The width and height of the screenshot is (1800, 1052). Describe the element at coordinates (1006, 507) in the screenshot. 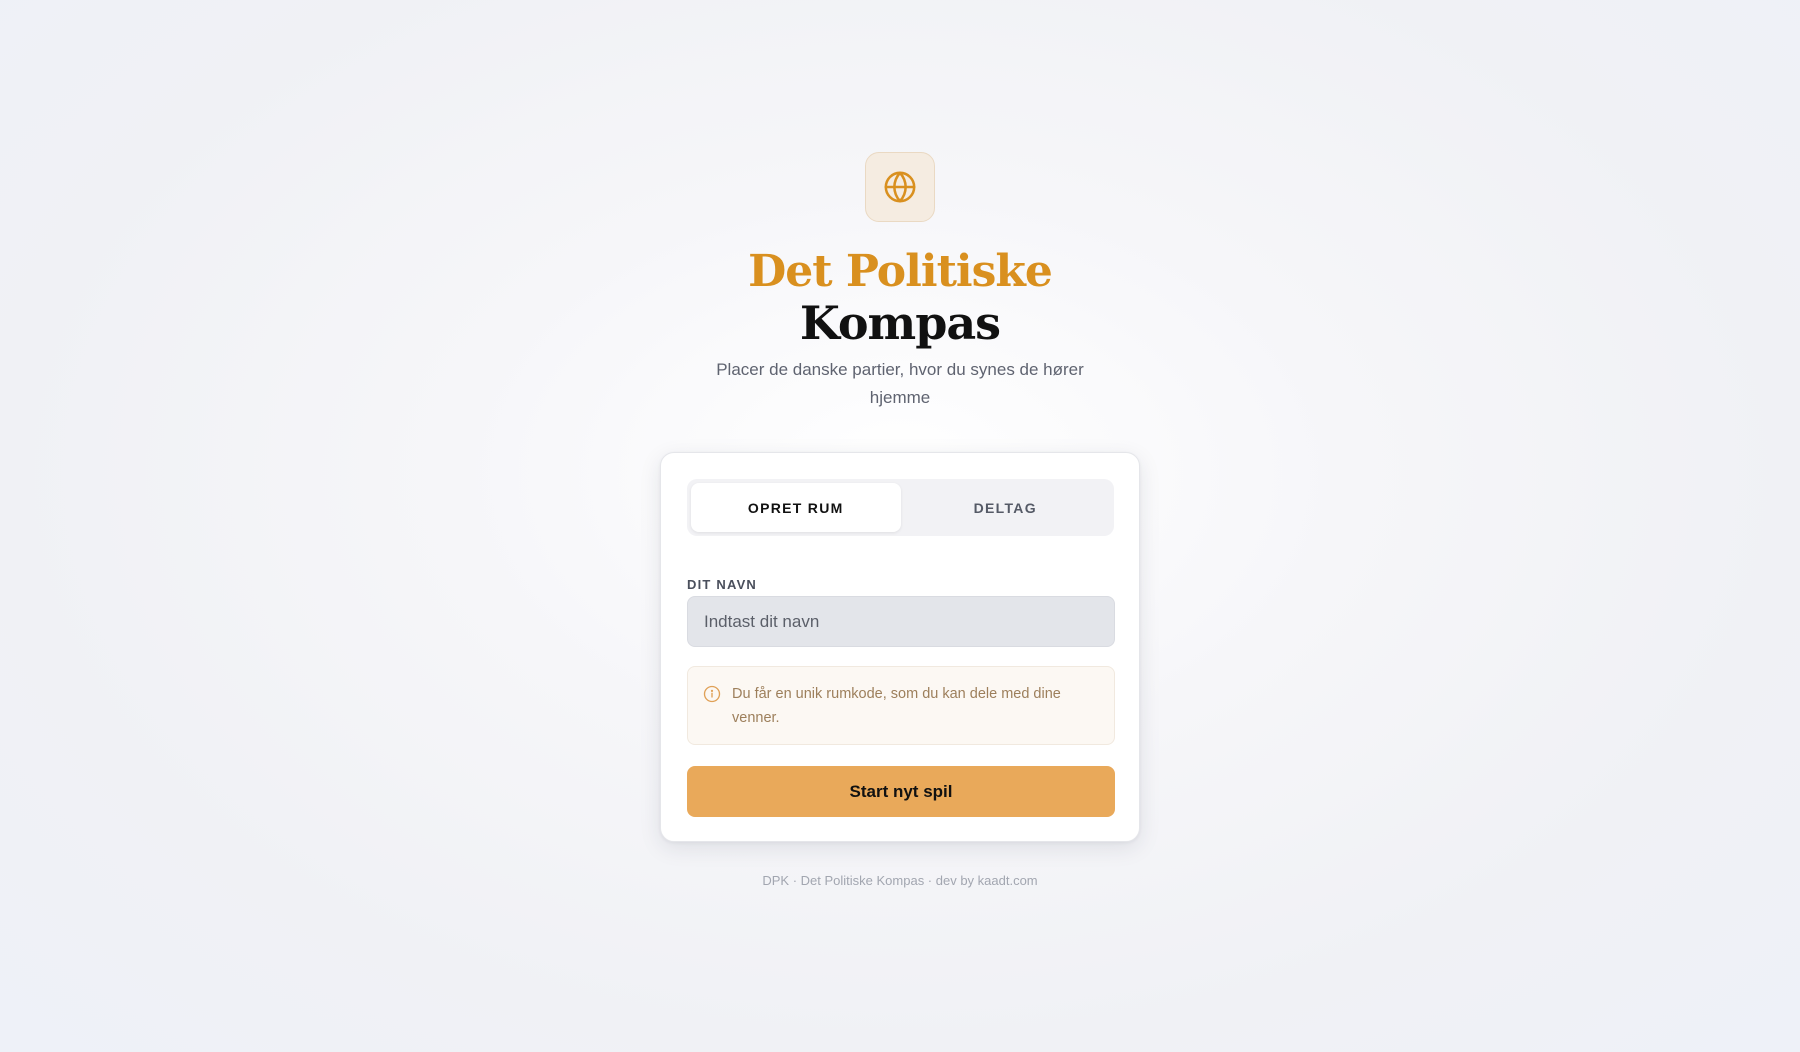

I see `tab-deltag: DELTAG` at that location.